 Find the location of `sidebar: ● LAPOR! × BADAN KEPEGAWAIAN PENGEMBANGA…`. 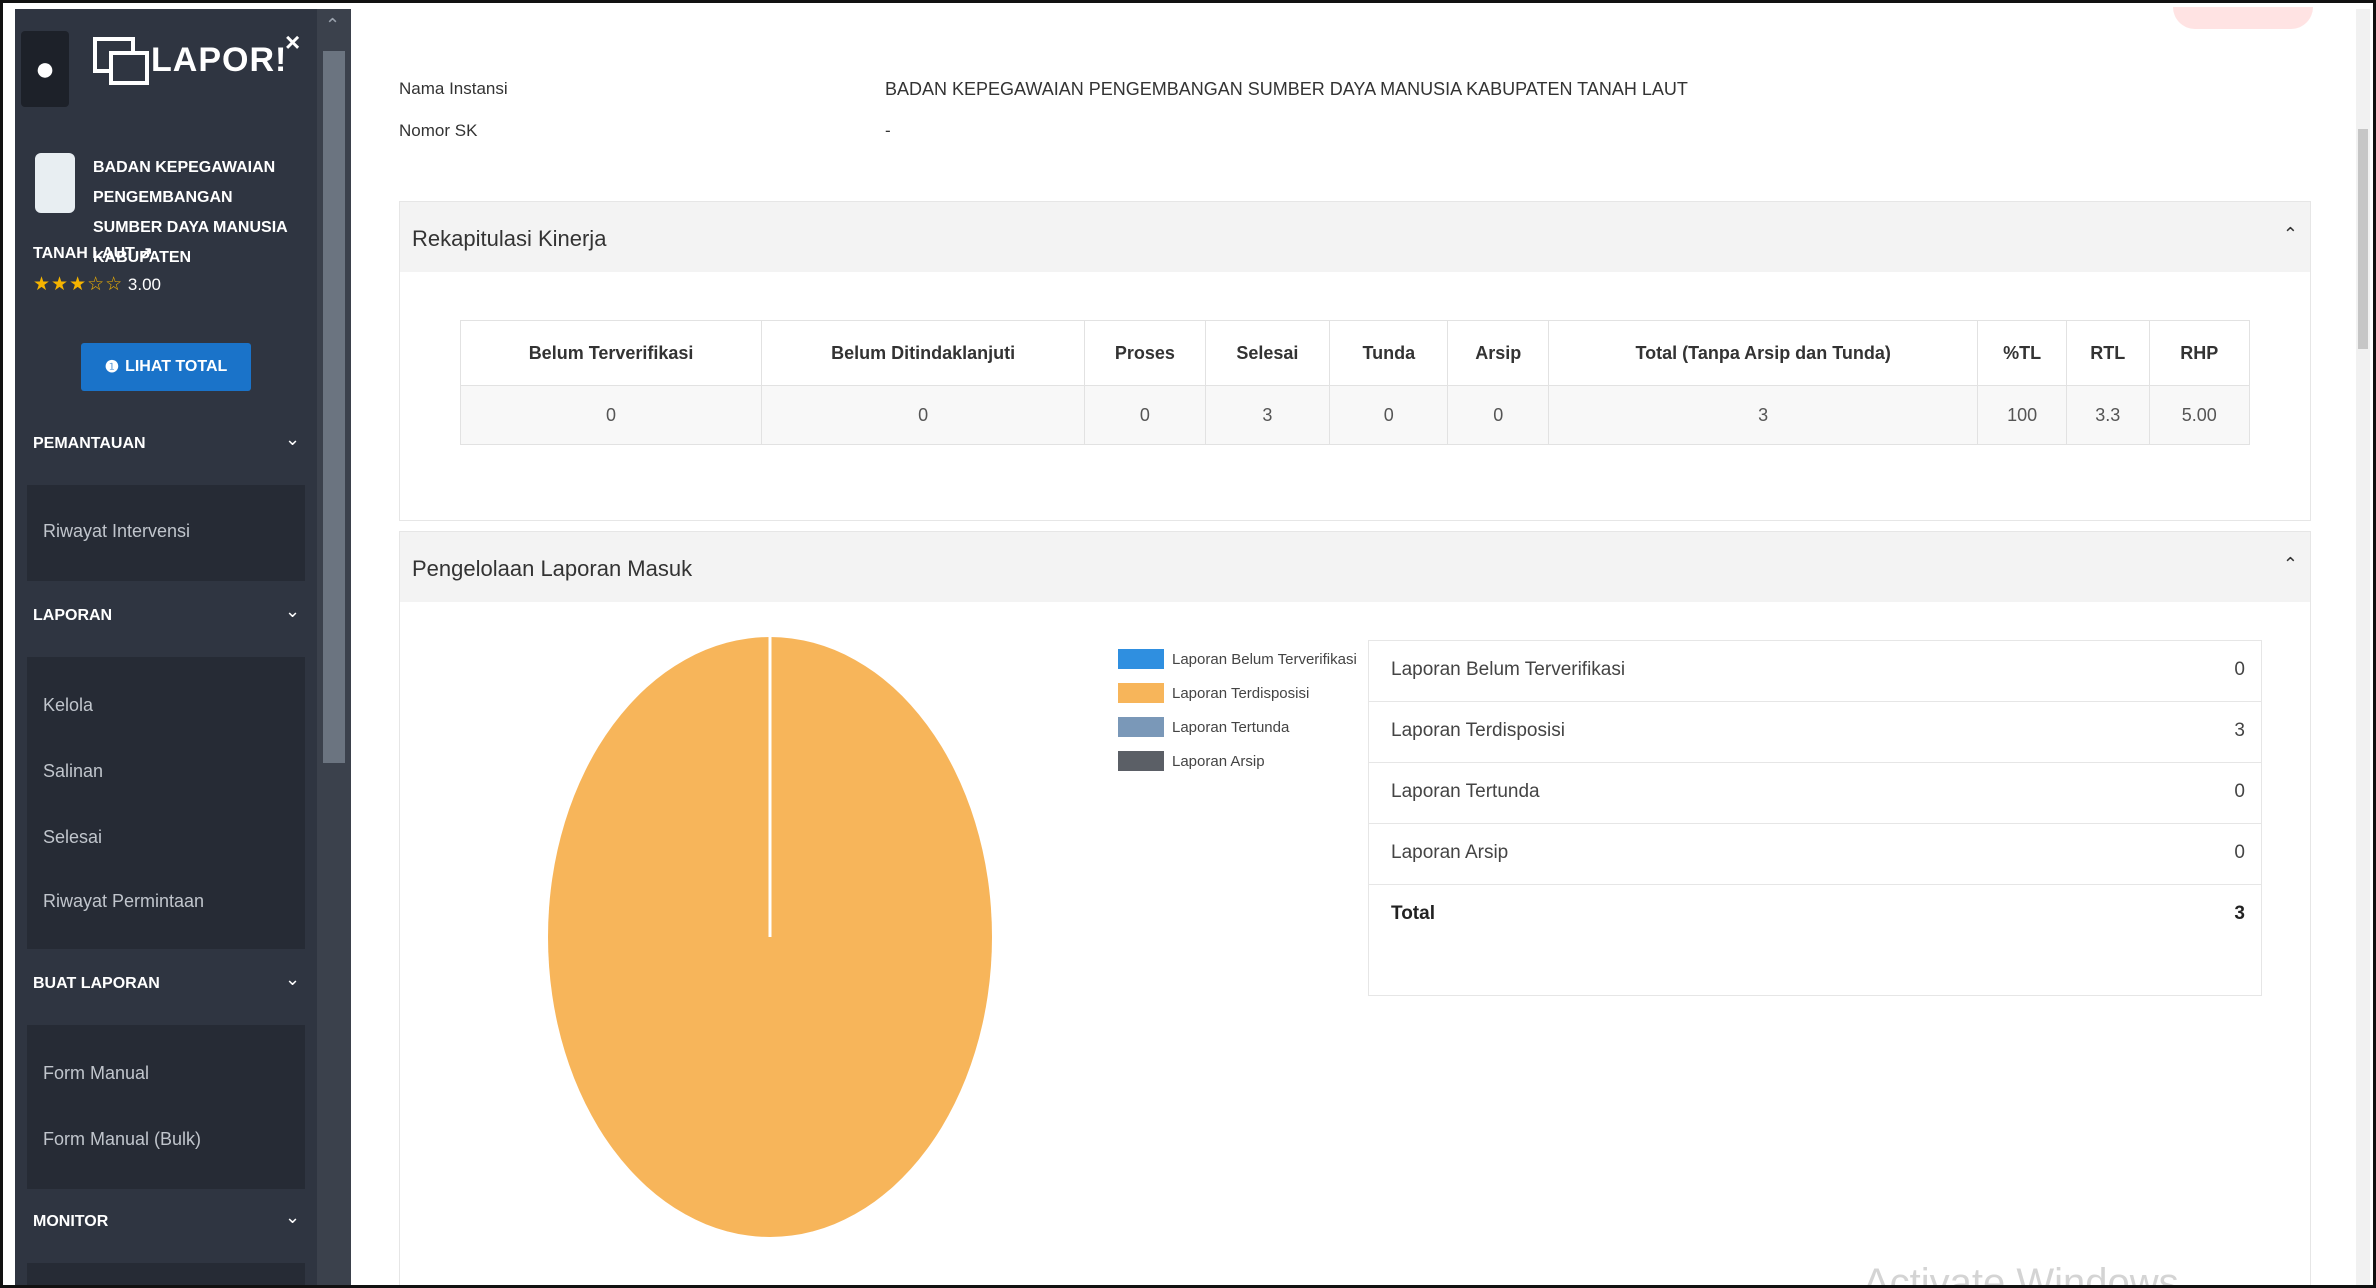

sidebar: ● LAPOR! × BADAN KEPEGAWAIAN PENGEMBANGA… is located at coordinates (166, 647).